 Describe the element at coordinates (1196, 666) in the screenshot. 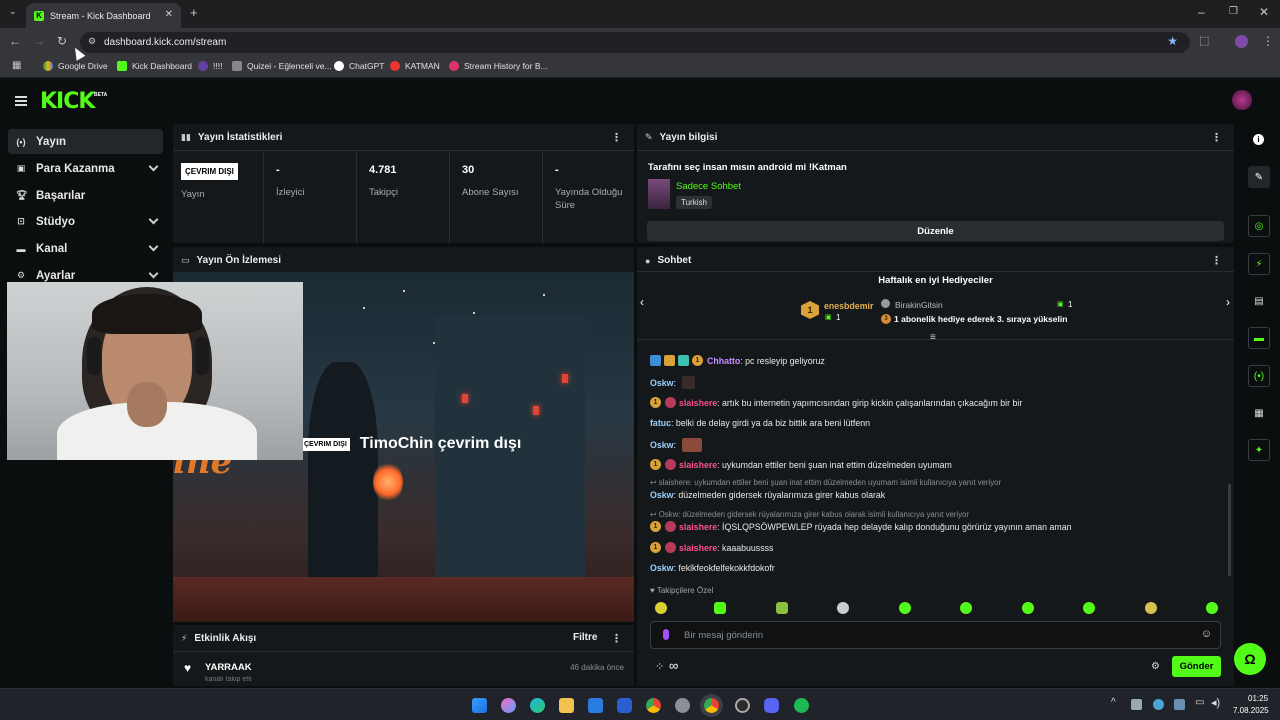

I see `send-button: Gönder` at that location.